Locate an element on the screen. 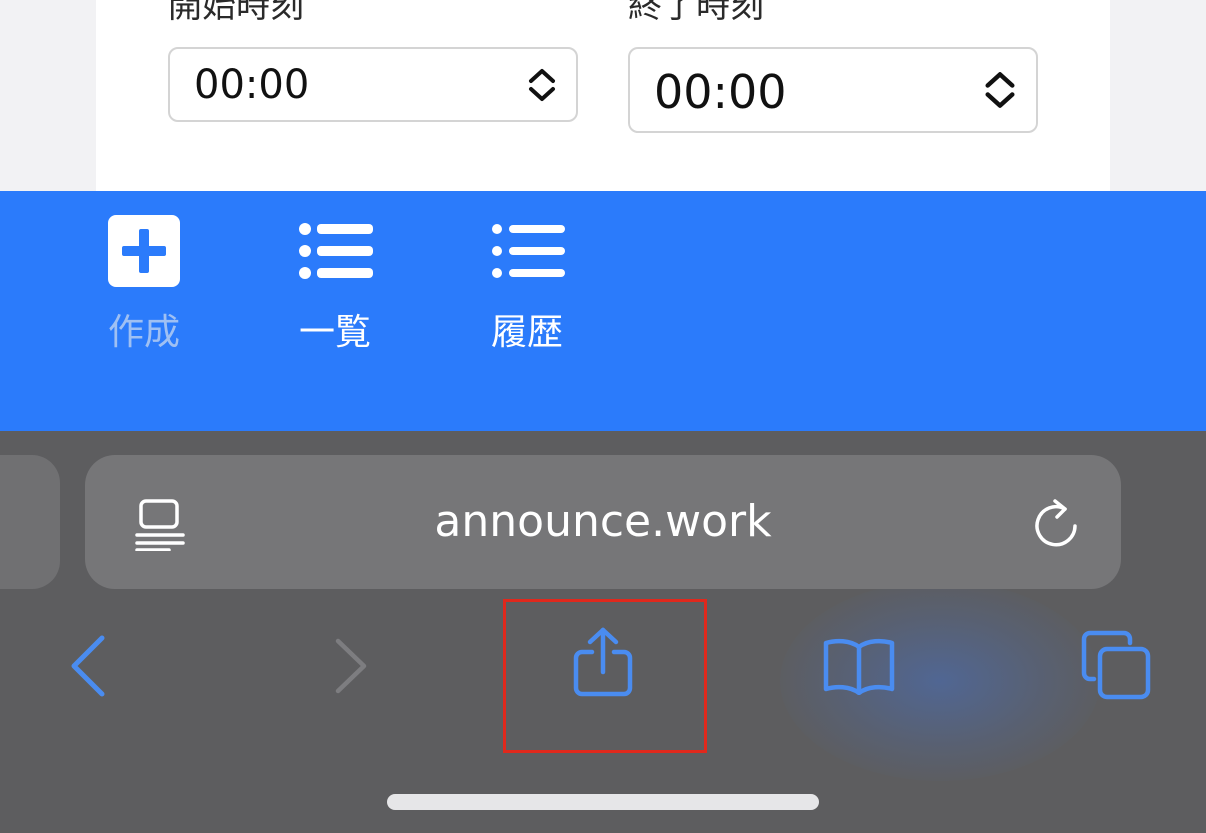 The height and width of the screenshot is (833, 1206). start-time-label: 開始時刻 is located at coordinates (236, 13).